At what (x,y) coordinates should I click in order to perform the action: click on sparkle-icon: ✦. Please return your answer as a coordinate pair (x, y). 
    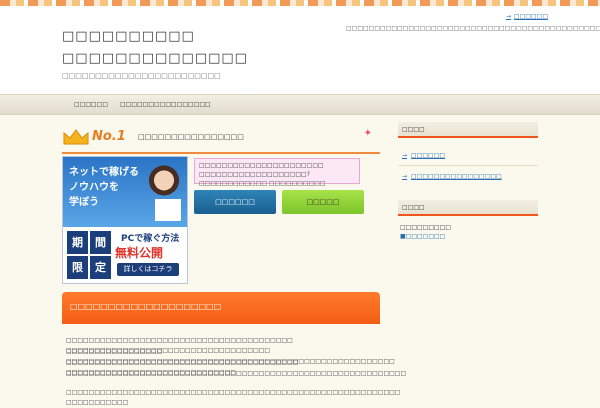
    Looking at the image, I should click on (367, 133).